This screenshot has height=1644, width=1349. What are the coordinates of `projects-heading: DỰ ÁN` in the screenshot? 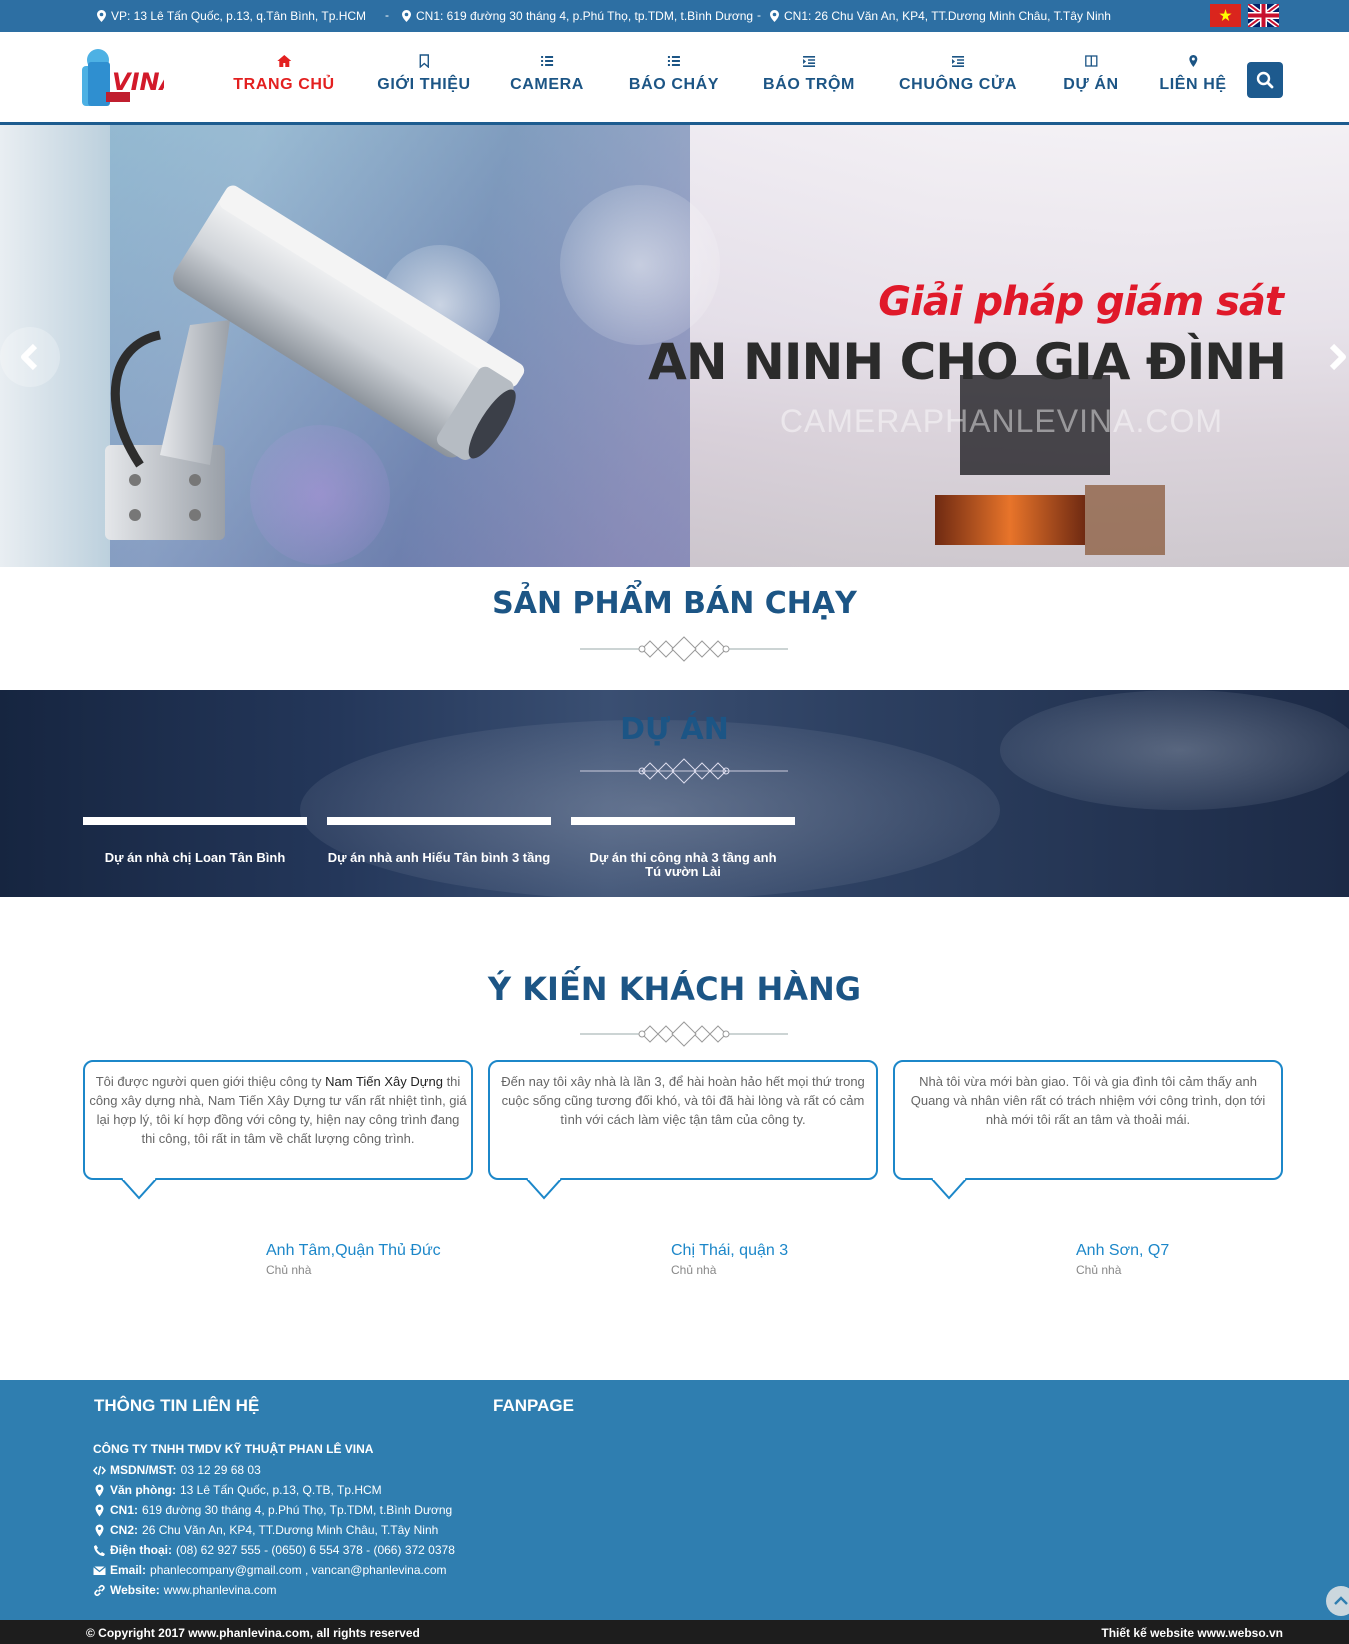 It's located at (674, 729).